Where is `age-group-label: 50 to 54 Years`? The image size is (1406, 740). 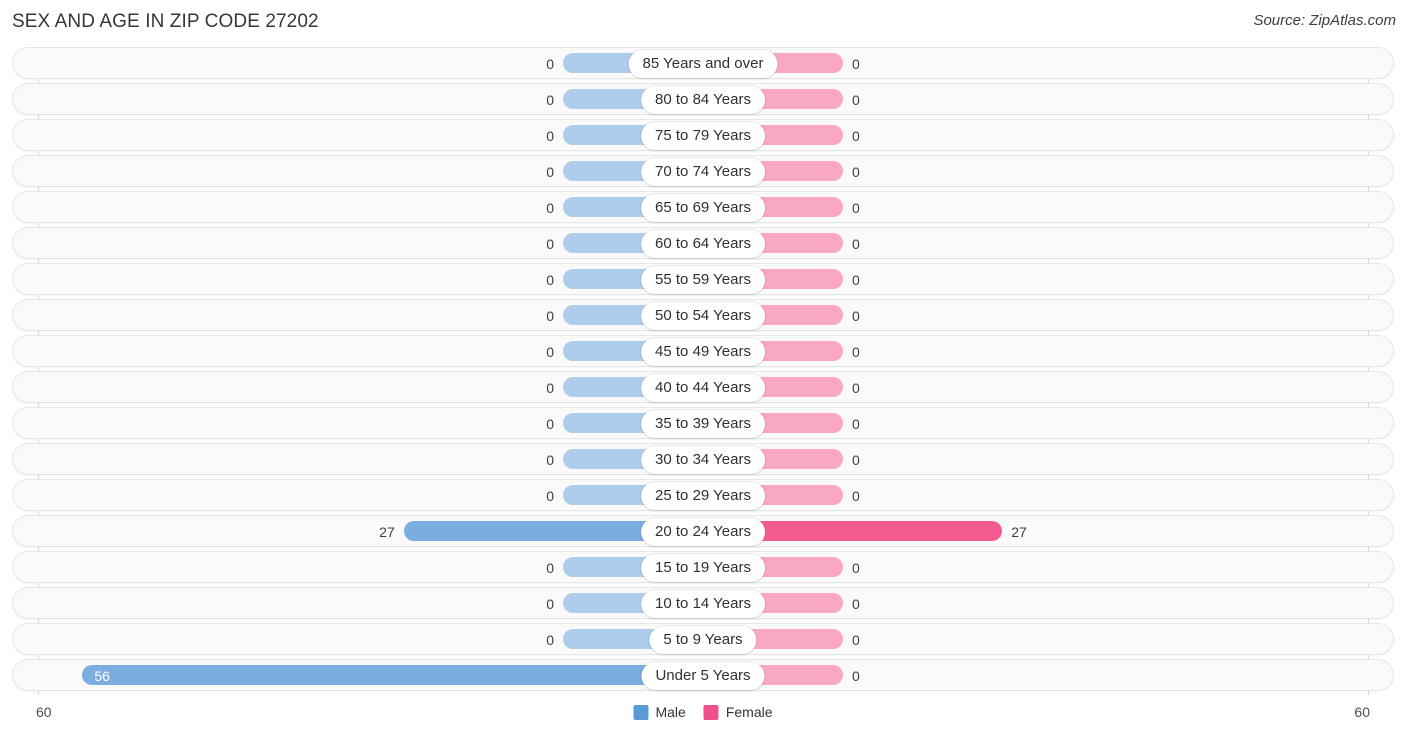
age-group-label: 50 to 54 Years is located at coordinates (703, 316).